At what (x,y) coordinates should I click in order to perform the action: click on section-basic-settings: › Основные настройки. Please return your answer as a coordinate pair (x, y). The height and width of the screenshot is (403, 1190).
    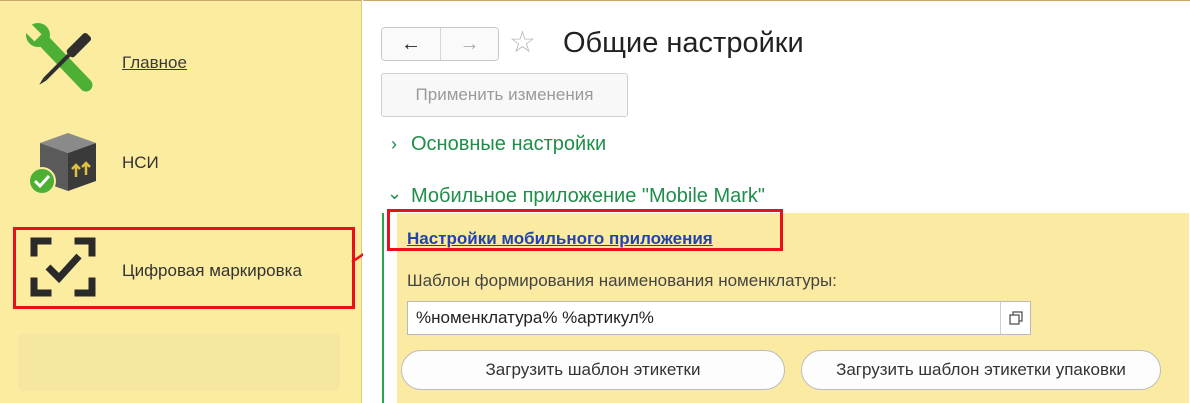
    Looking at the image, I should click on (496, 144).